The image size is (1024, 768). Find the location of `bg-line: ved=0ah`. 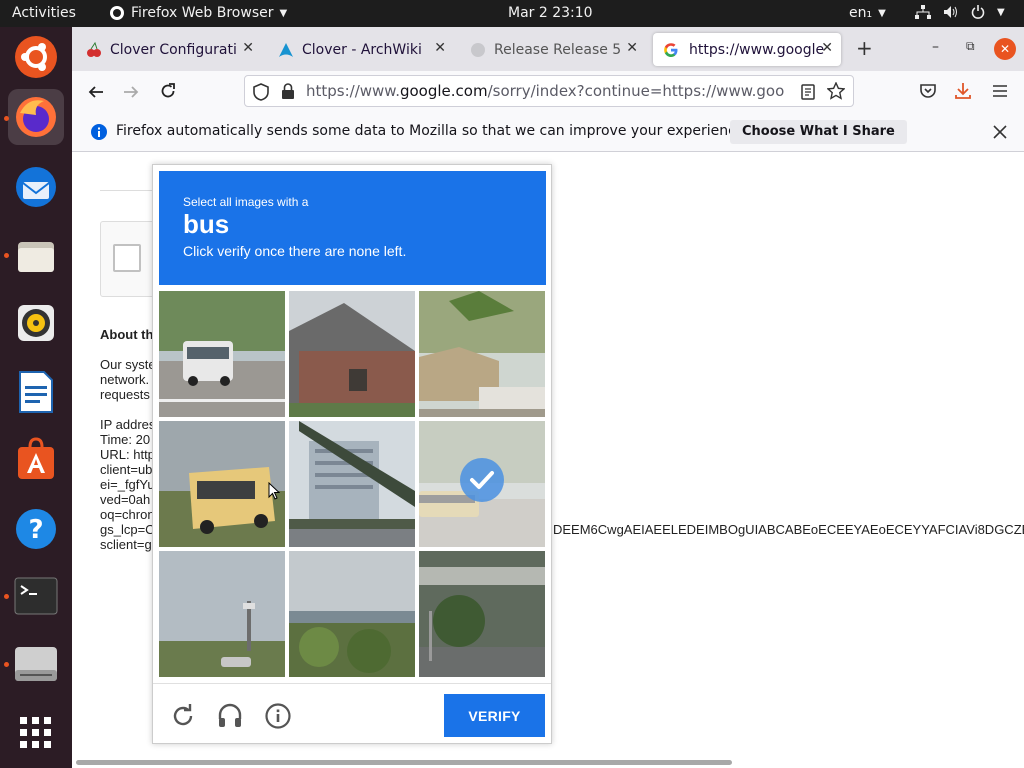

bg-line: ved=0ah is located at coordinates (125, 499).